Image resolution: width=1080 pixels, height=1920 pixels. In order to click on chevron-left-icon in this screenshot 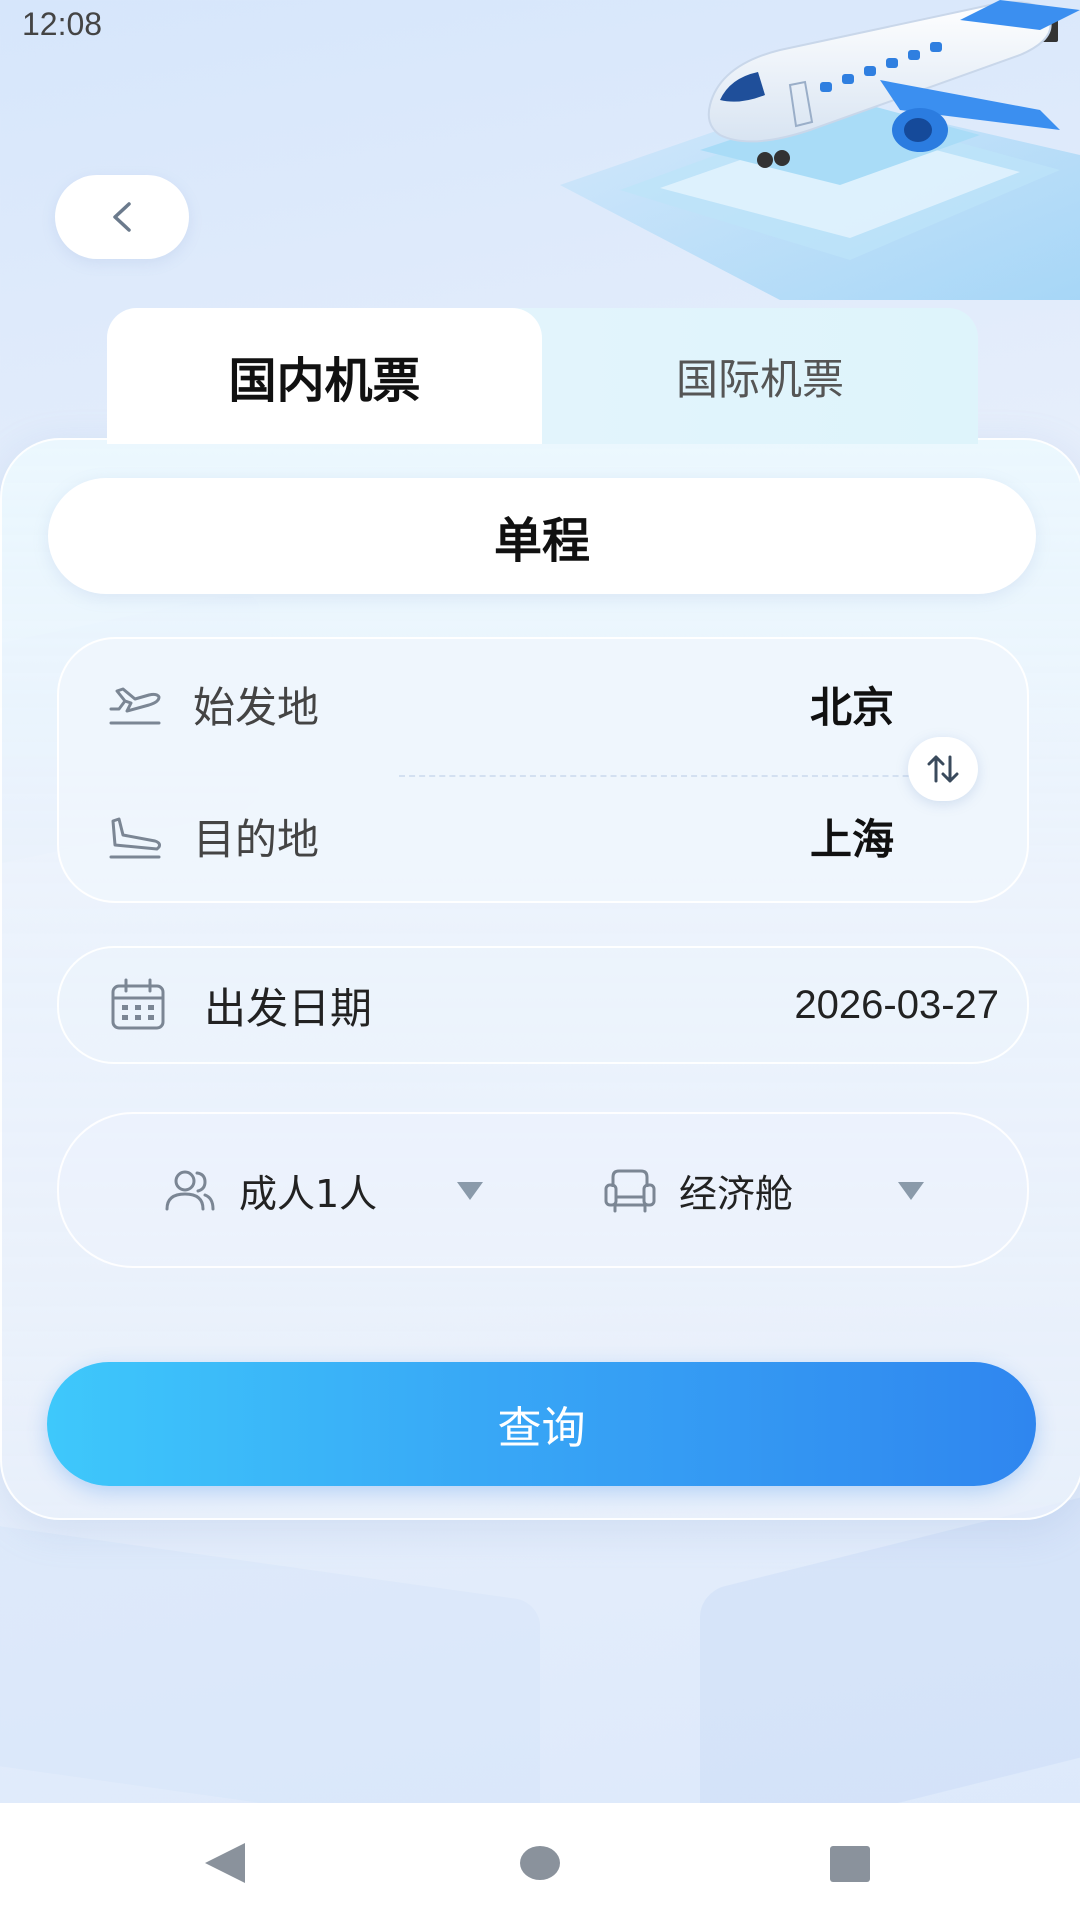, I will do `click(122, 217)`.